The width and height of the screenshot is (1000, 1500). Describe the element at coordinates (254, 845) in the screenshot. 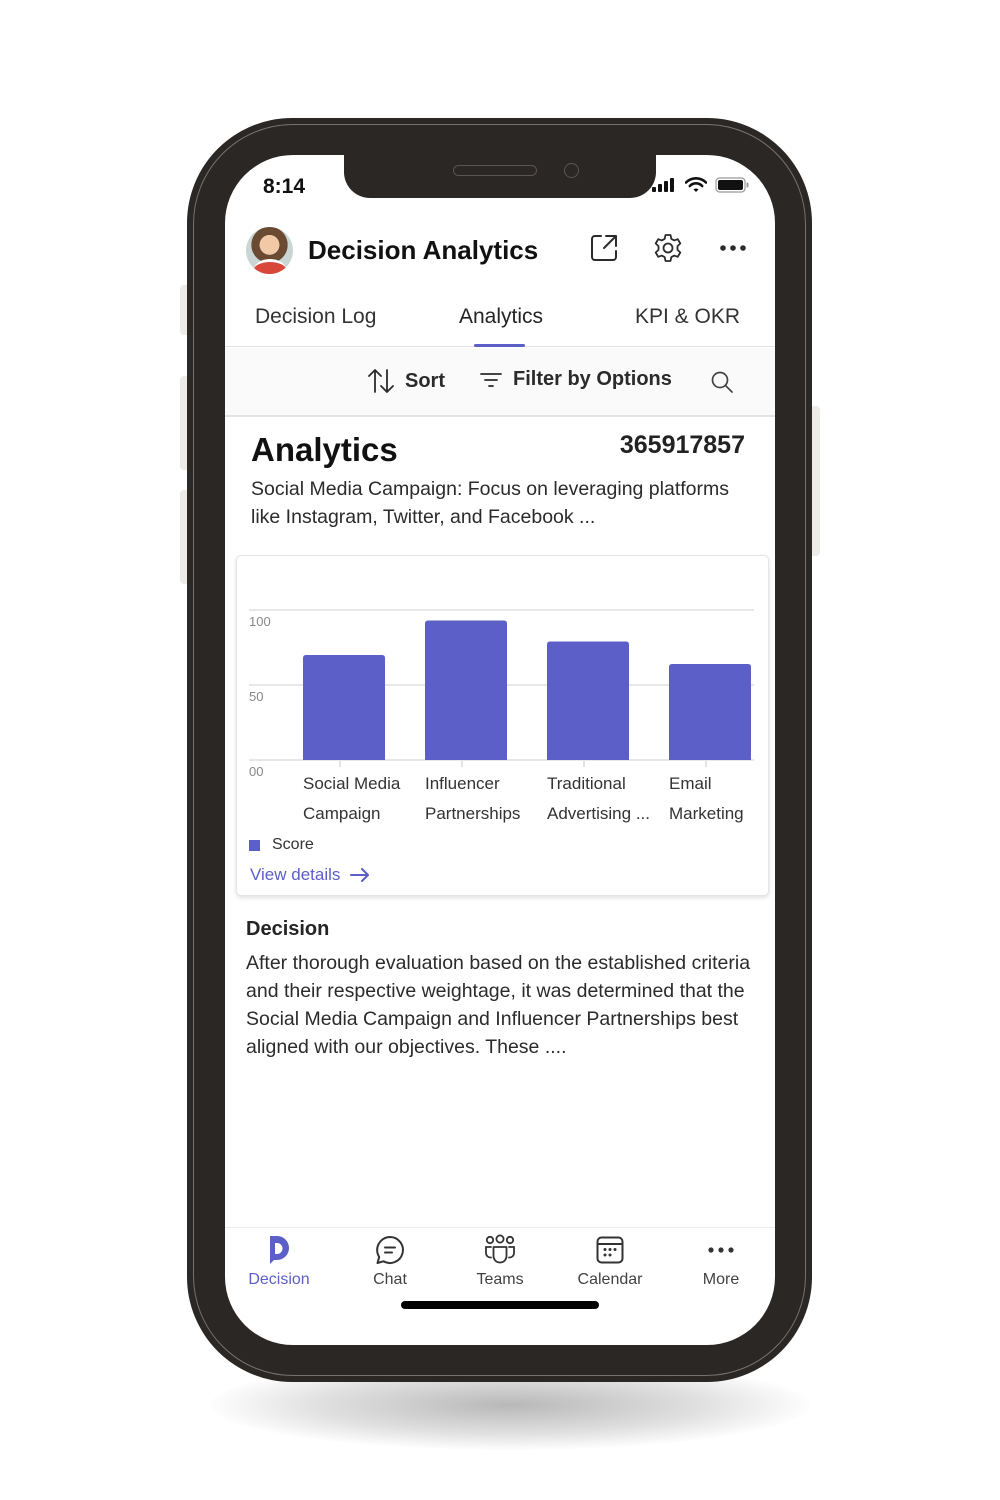

I see `legend-swatch-score` at that location.